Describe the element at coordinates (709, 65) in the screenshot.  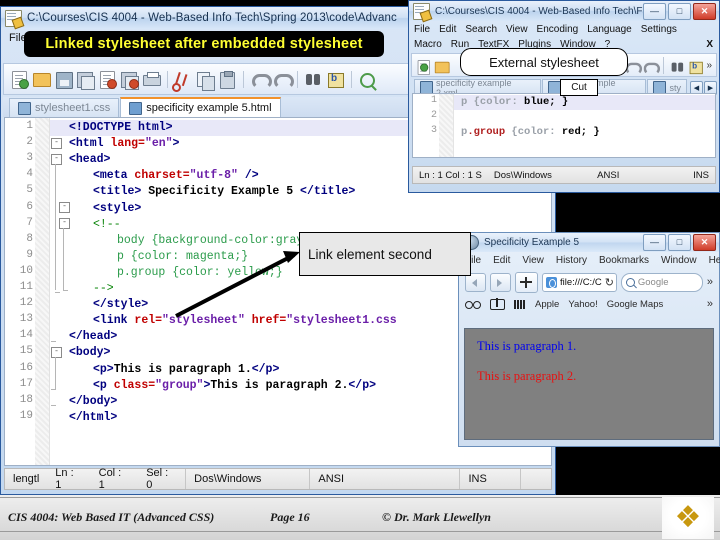
I see `toolbar-overflow-chevron: »` at that location.